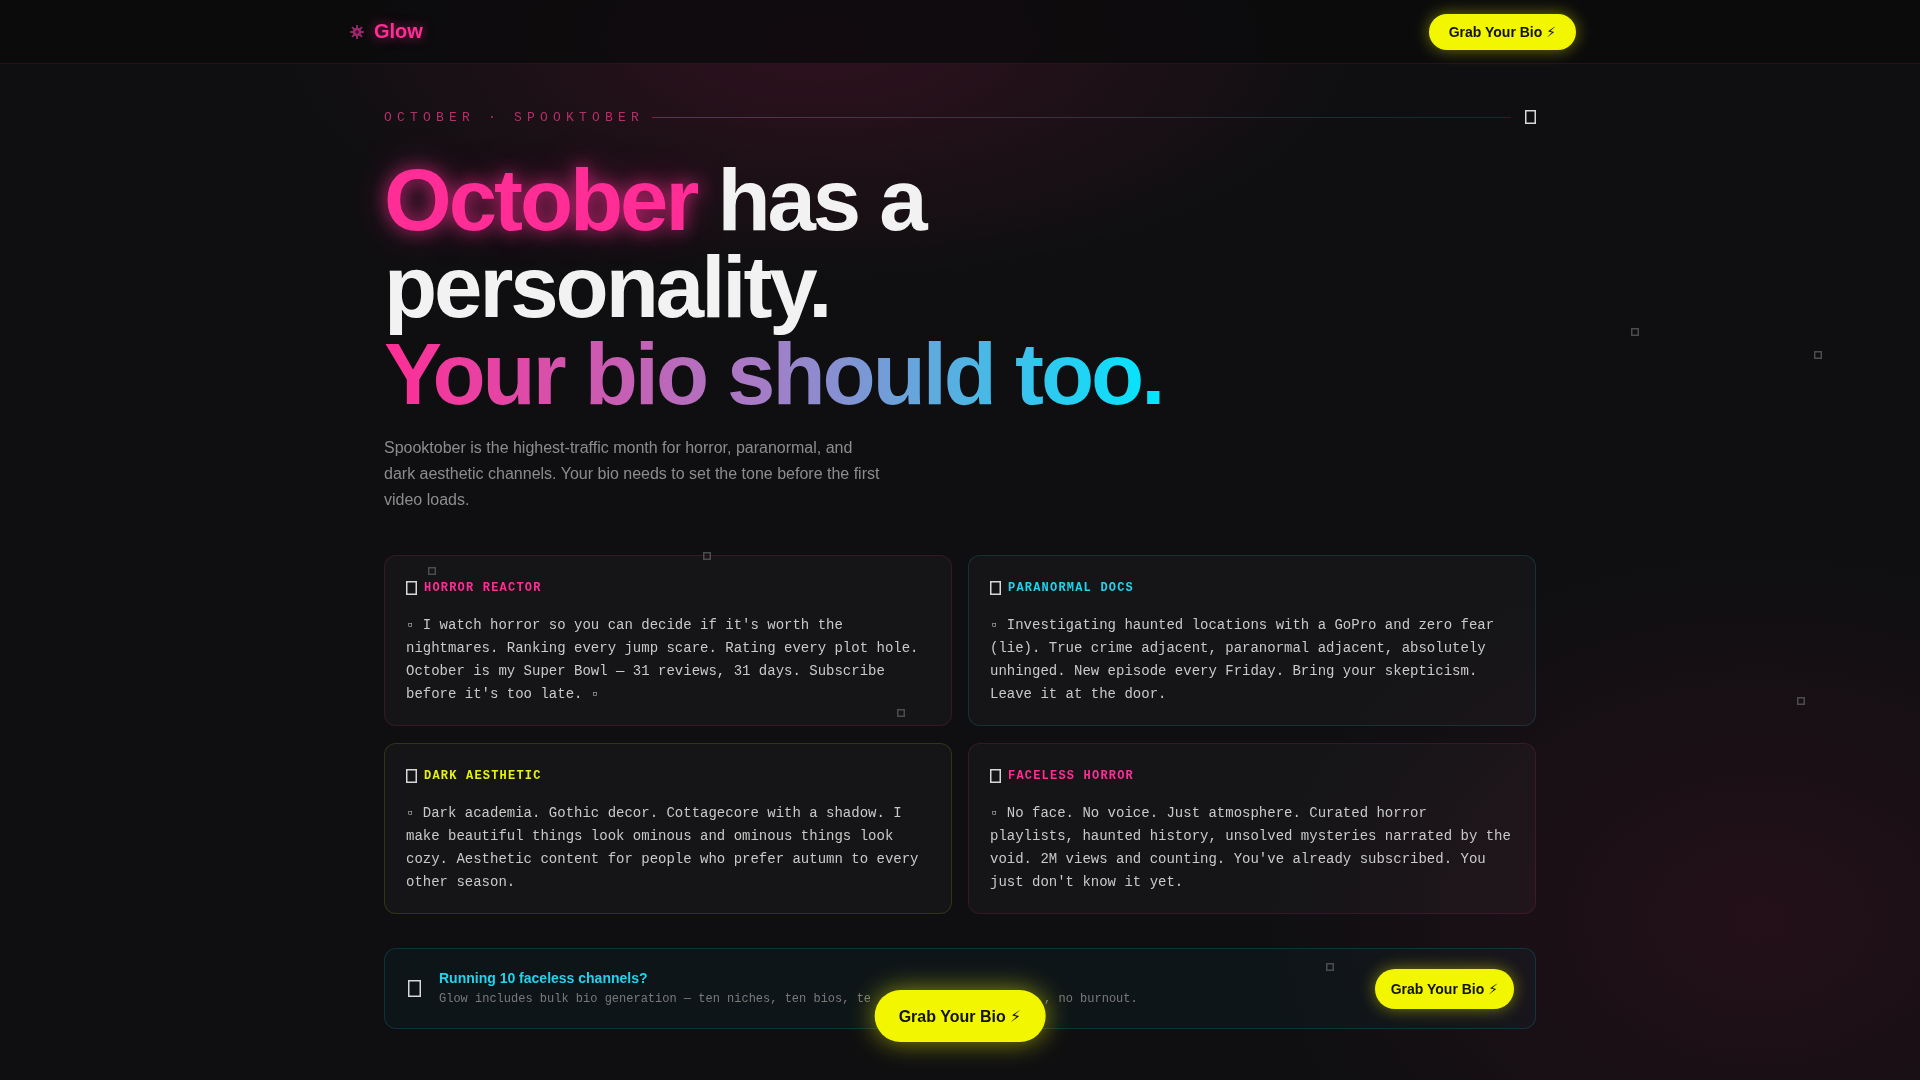 The image size is (1920, 1080). I want to click on bio-text: ▫ Dark academia. Gothic decor. Cottagecore with a shadow. I make beautiful things look ominous and ominous things look cozy. Aesthetic content for people who prefer autumn to every other season., so click(663, 848).